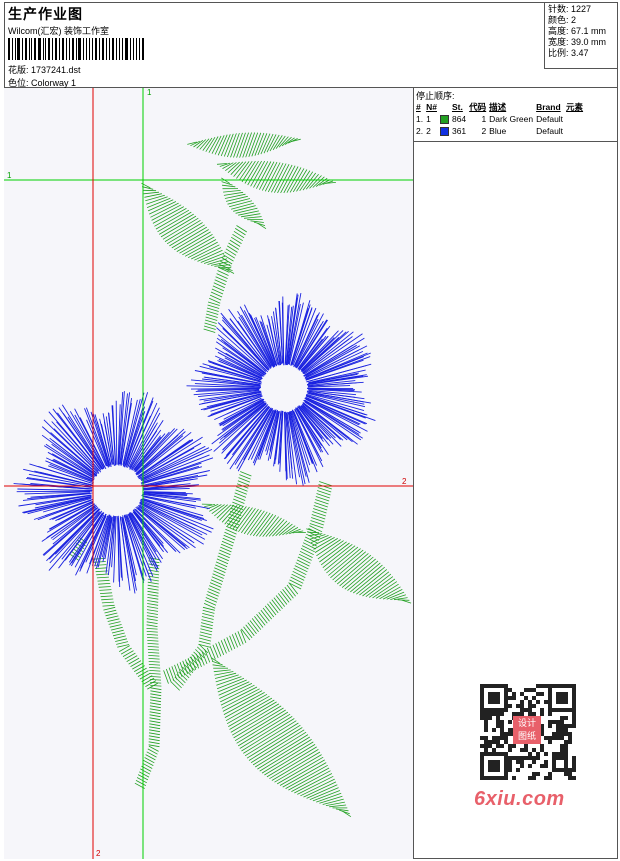 This screenshot has width=620, height=861. Describe the element at coordinates (459, 131) in the screenshot. I see `row-code: 361` at that location.